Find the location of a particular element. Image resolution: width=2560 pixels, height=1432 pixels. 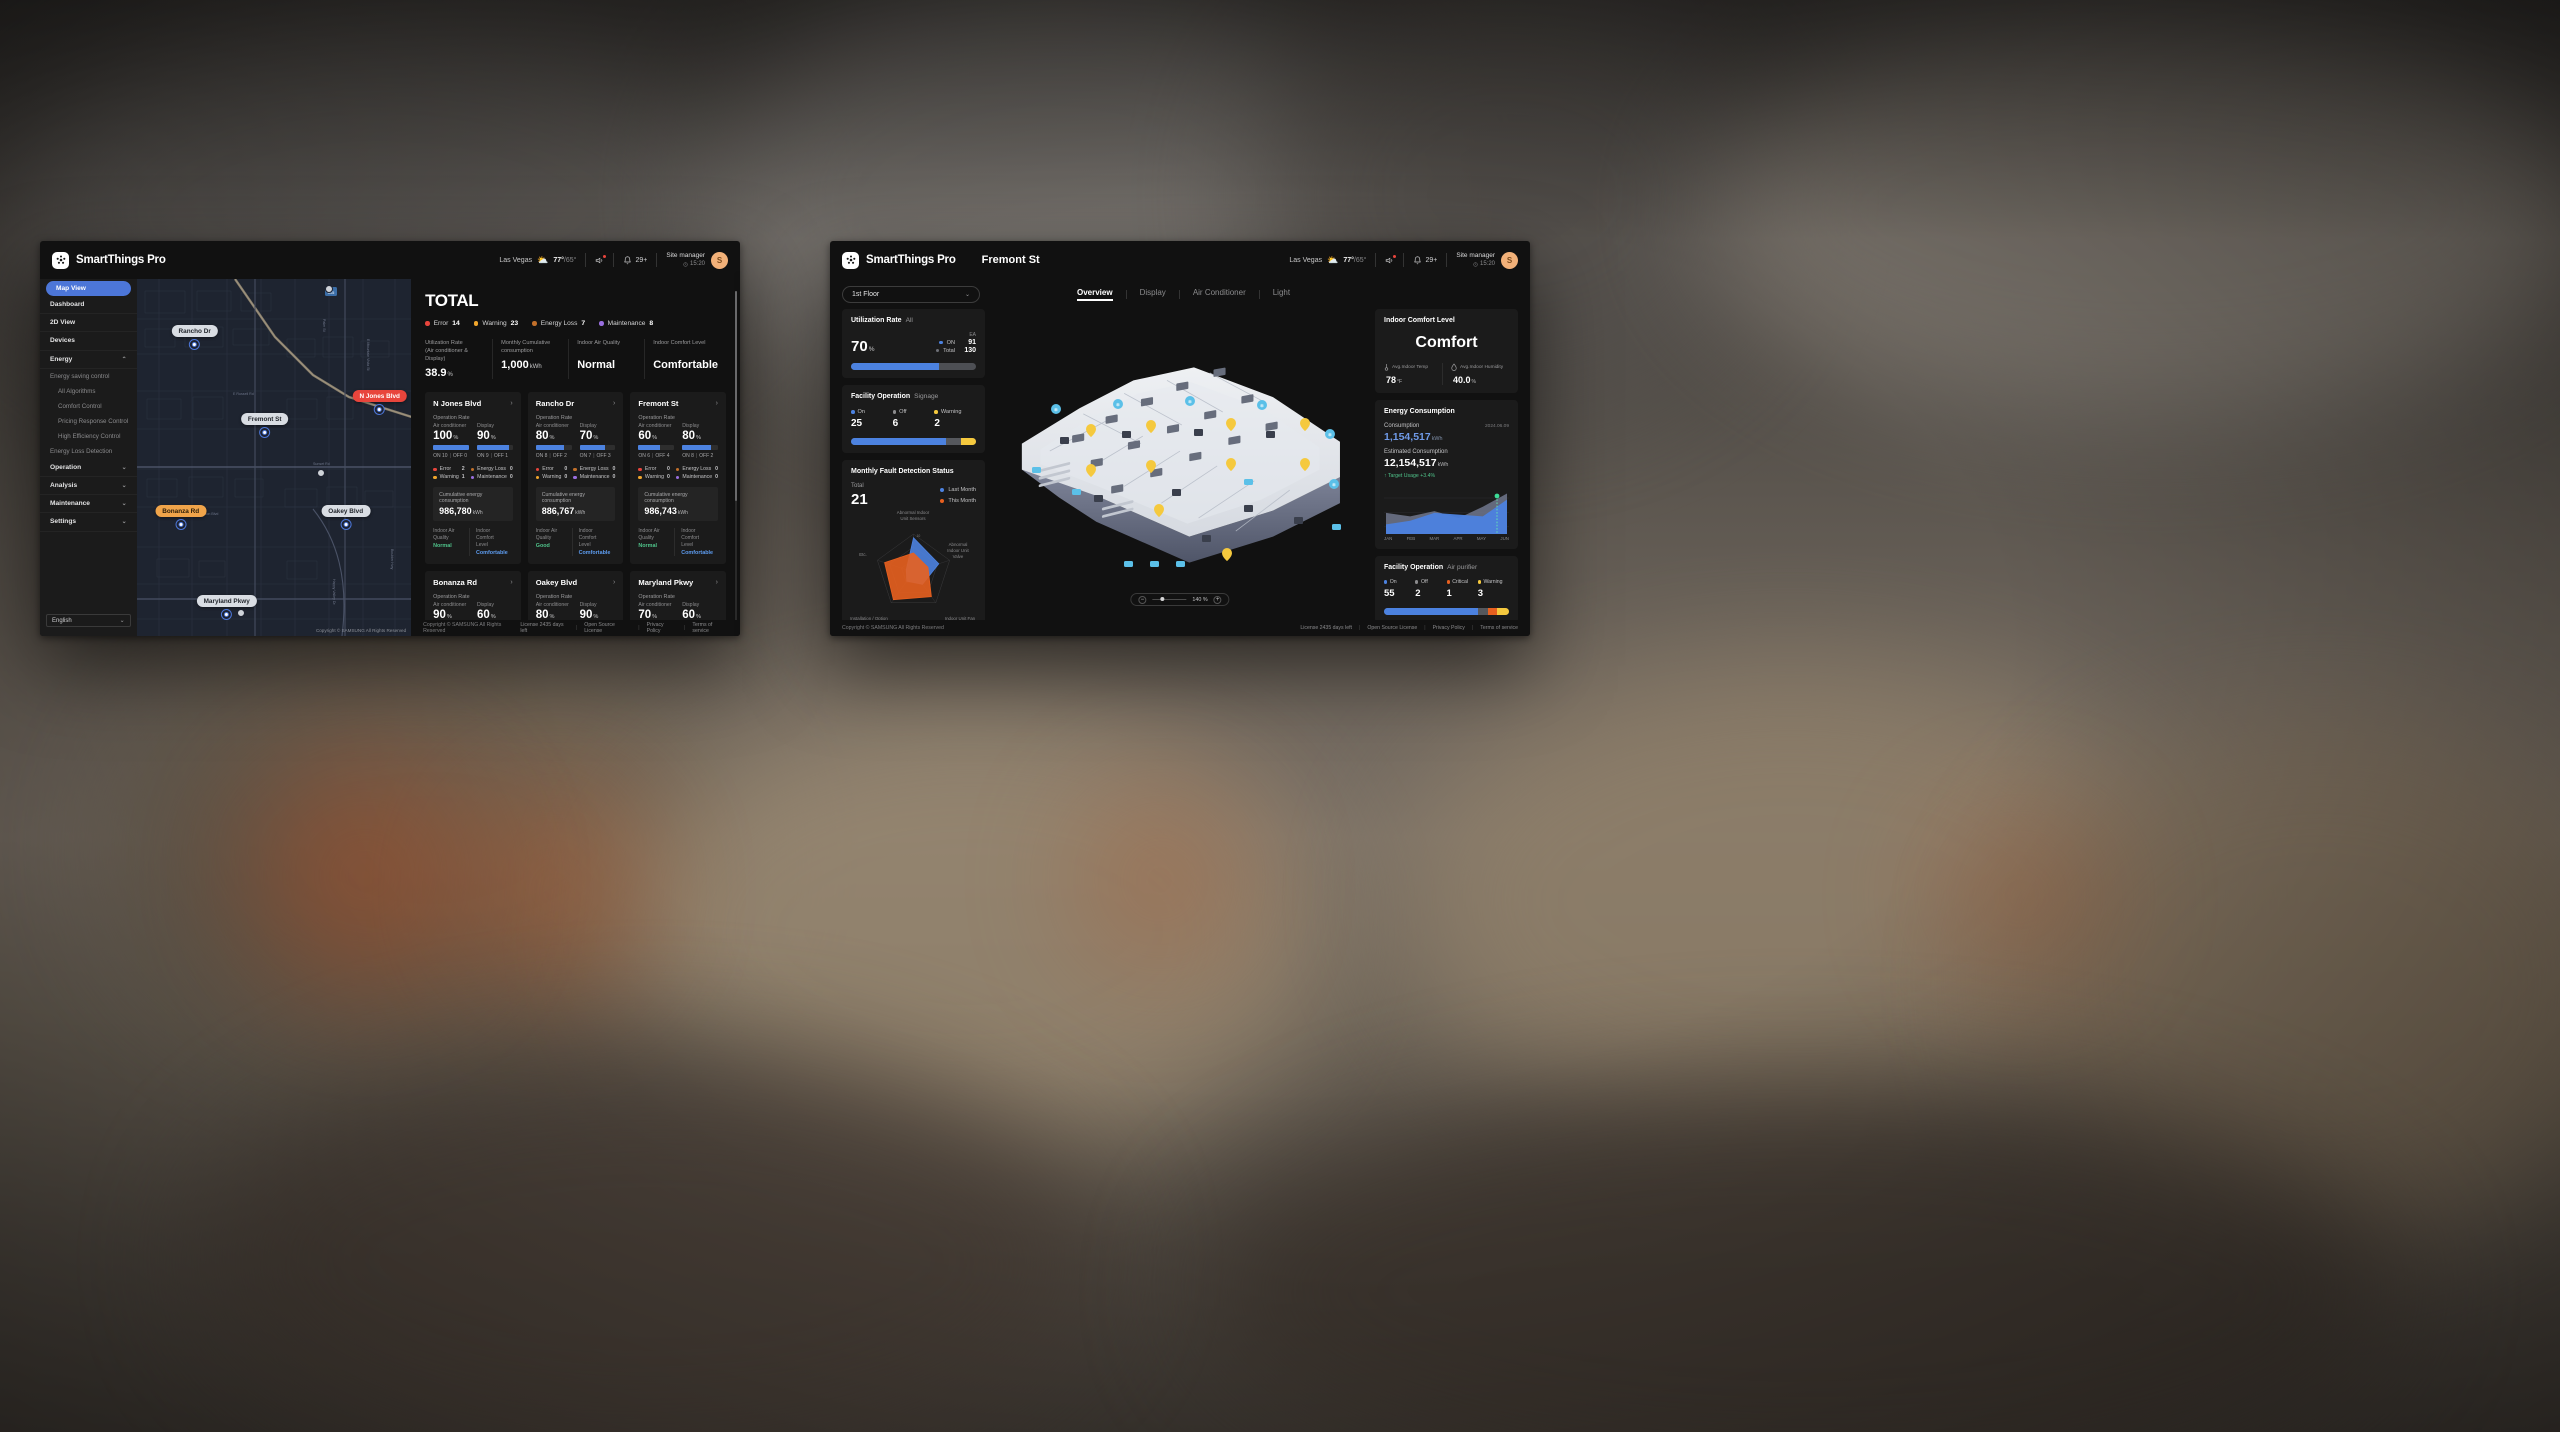

brand-right: SmartThings Pro is located at coordinates (899, 260).